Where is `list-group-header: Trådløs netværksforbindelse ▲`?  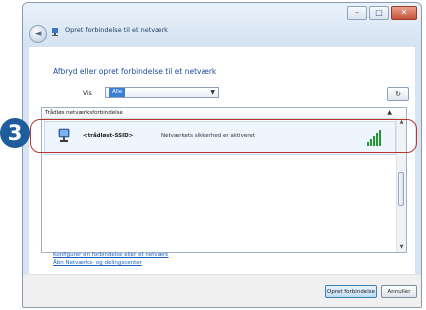
list-group-header: Trådløs netværksforbindelse ▲ is located at coordinates (224, 113).